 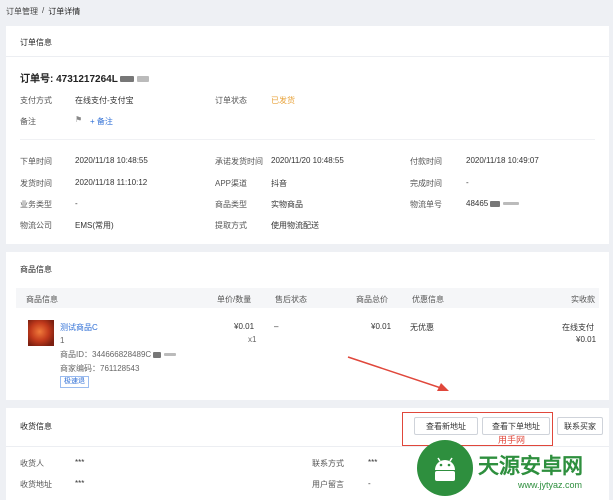 What do you see at coordinates (80, 462) in the screenshot?
I see `receiver-value: ***` at bounding box center [80, 462].